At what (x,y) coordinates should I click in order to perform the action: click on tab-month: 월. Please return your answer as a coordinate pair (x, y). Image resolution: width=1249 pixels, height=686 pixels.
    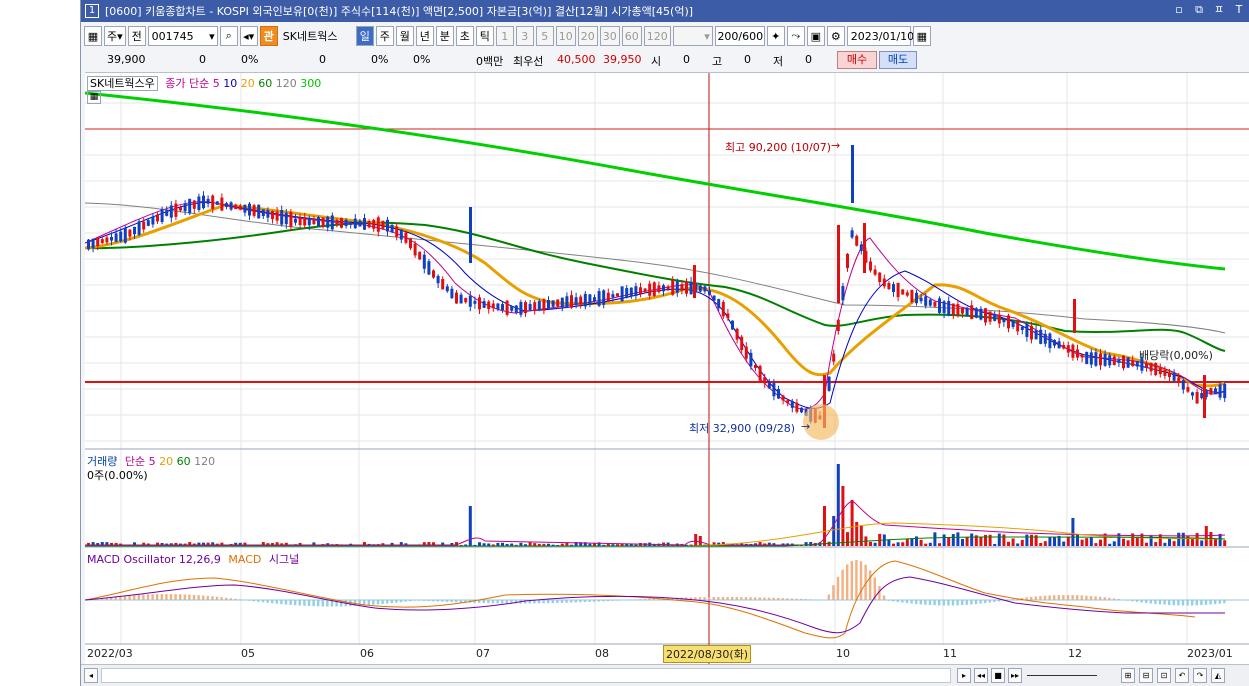
    Looking at the image, I should click on (404, 36).